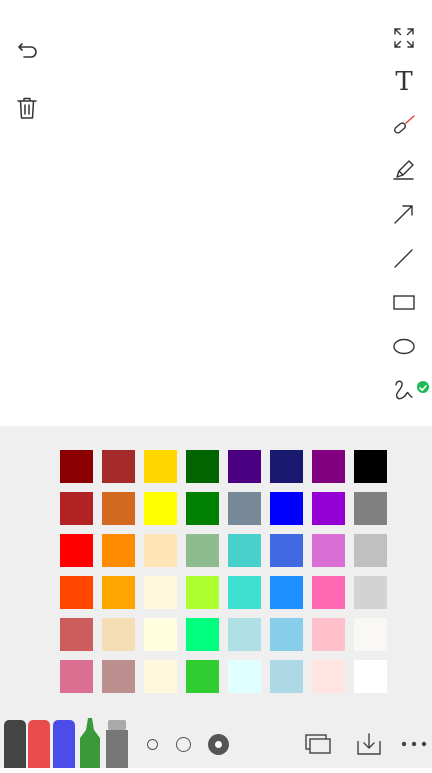 The width and height of the screenshot is (432, 773). I want to click on arrow-button, so click(404, 214).